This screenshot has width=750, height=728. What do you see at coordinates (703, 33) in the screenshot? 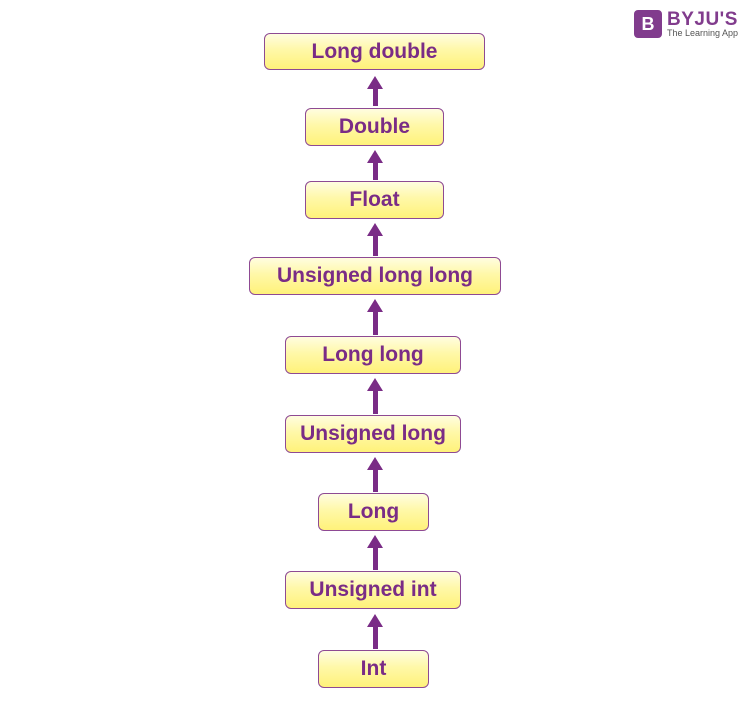
I see `logo-tagline: The Learning App` at bounding box center [703, 33].